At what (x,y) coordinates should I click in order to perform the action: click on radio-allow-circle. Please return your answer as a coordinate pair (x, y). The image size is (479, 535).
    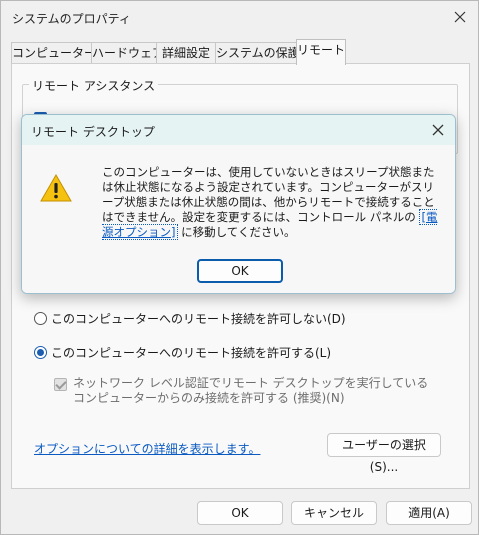
    Looking at the image, I should click on (40, 352).